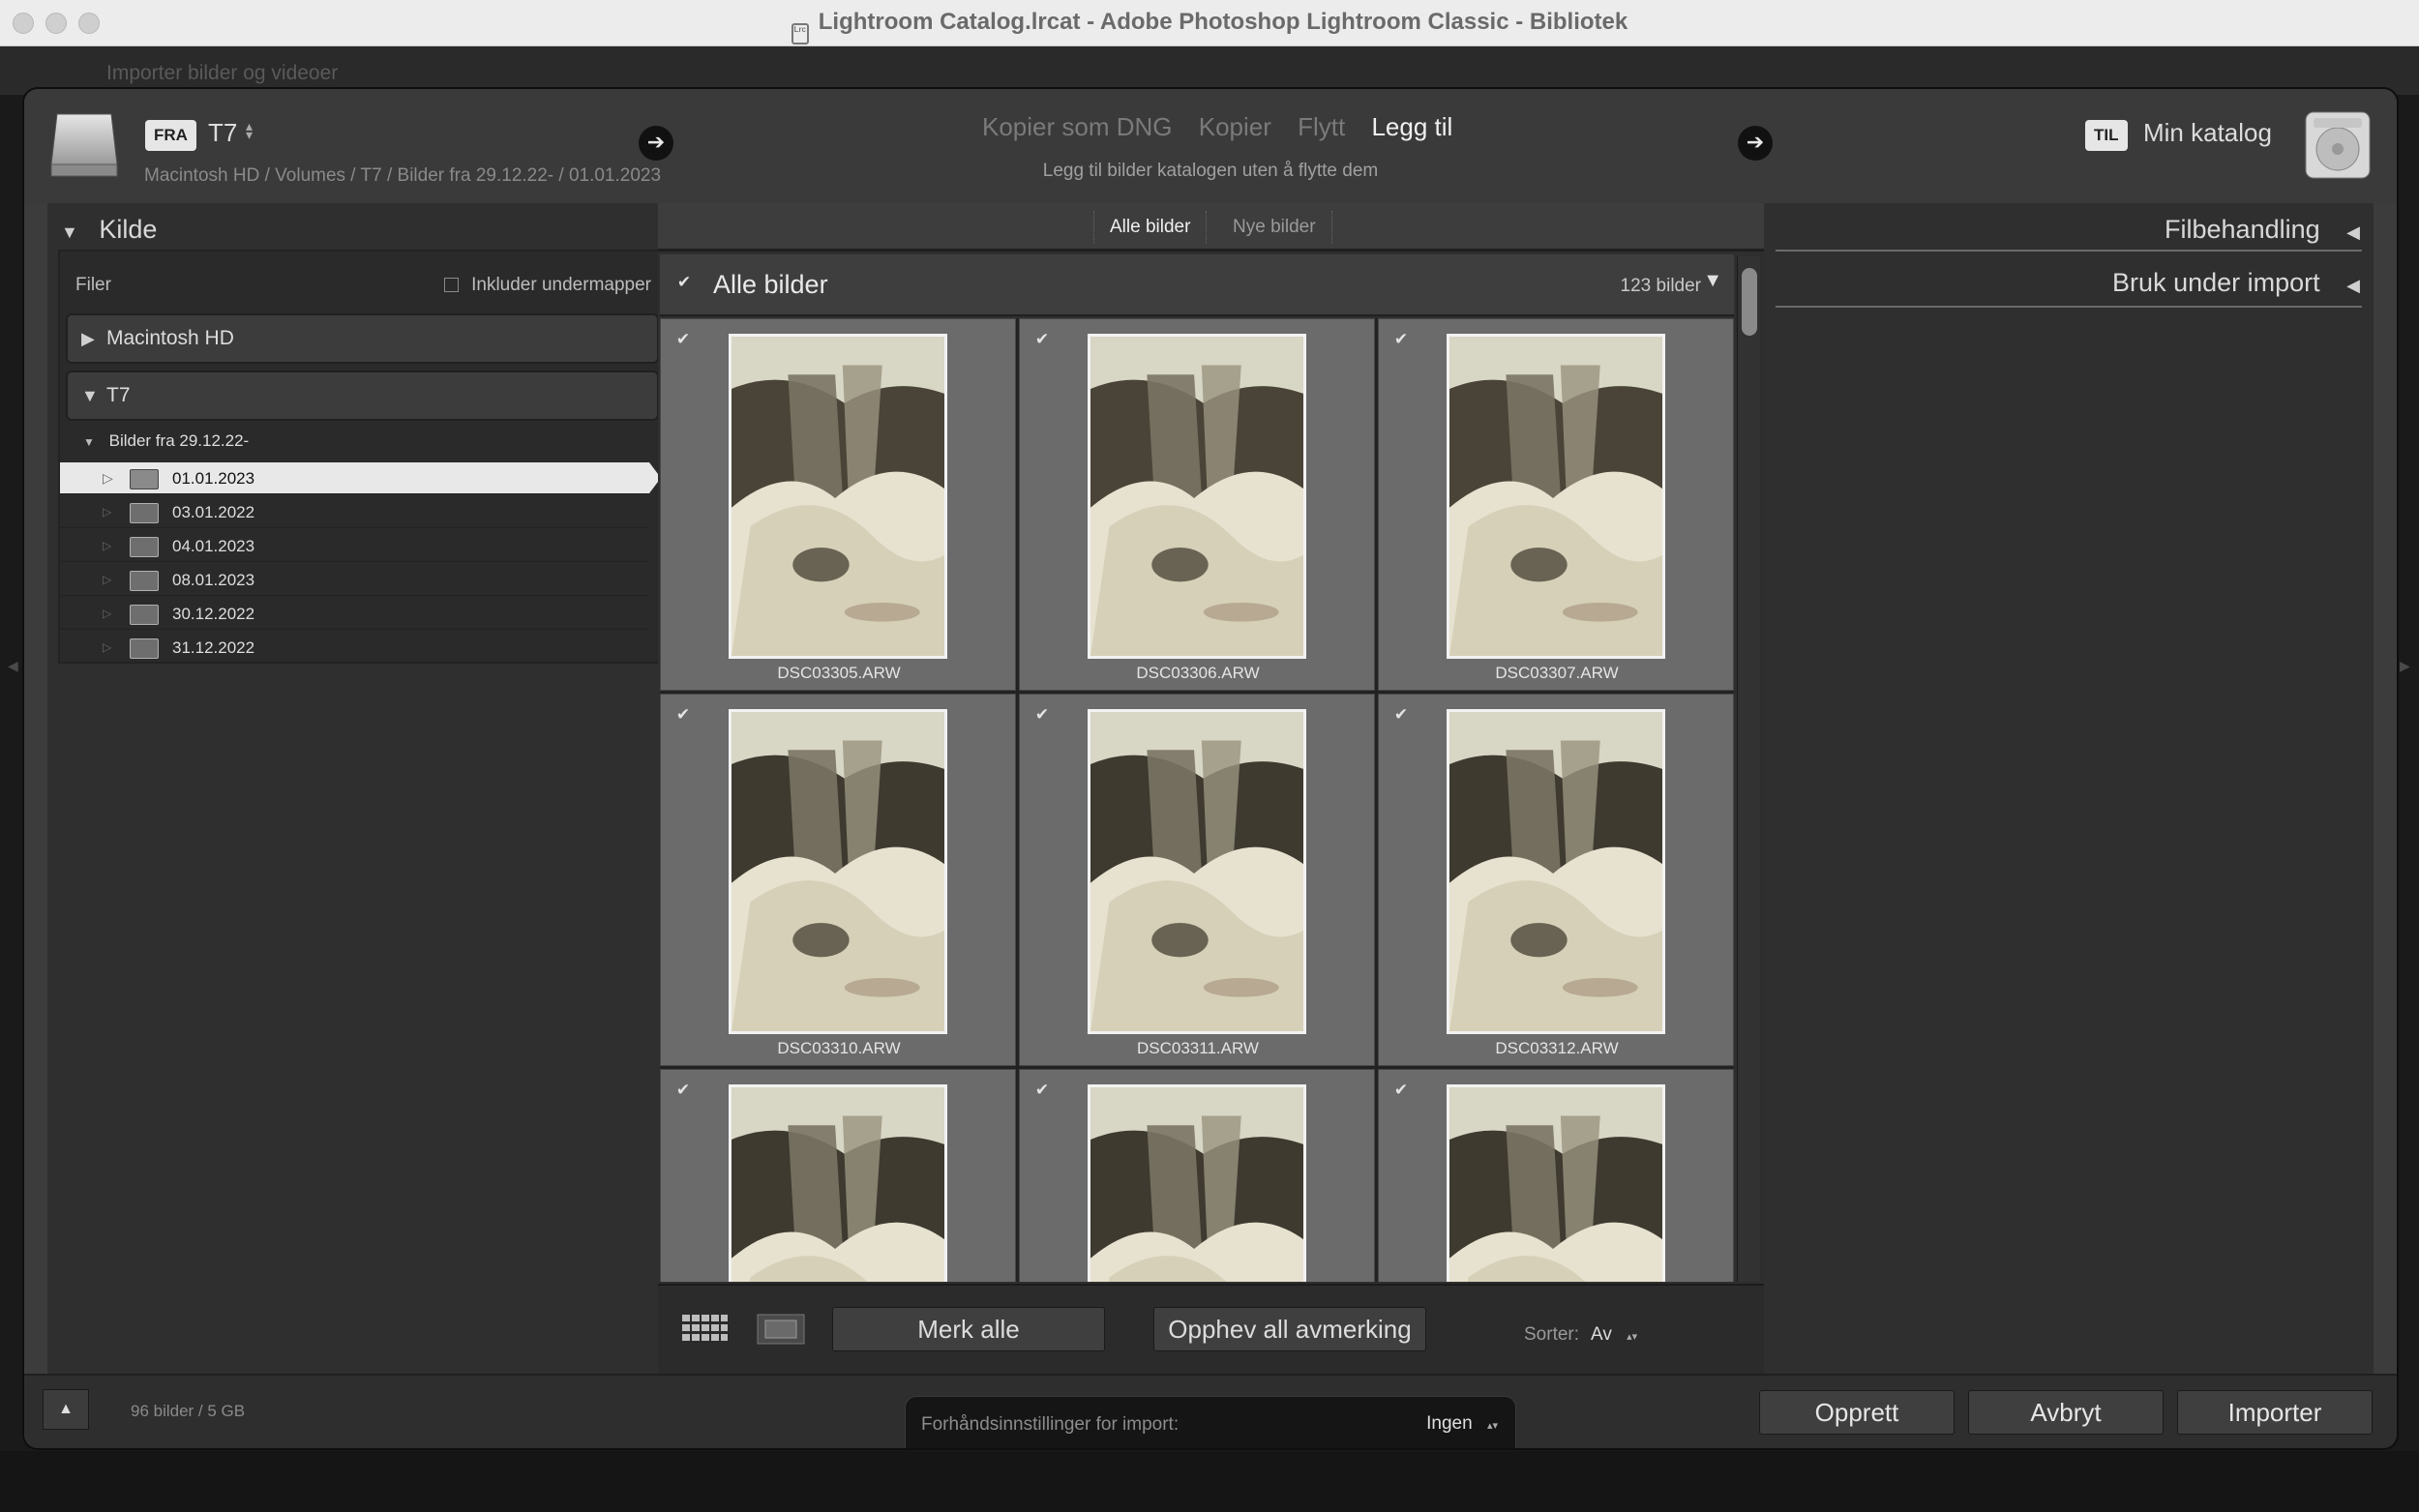 The width and height of the screenshot is (2419, 1512). I want to click on thumbnail-cell: ✔ DSC03307.ARW, so click(1556, 505).